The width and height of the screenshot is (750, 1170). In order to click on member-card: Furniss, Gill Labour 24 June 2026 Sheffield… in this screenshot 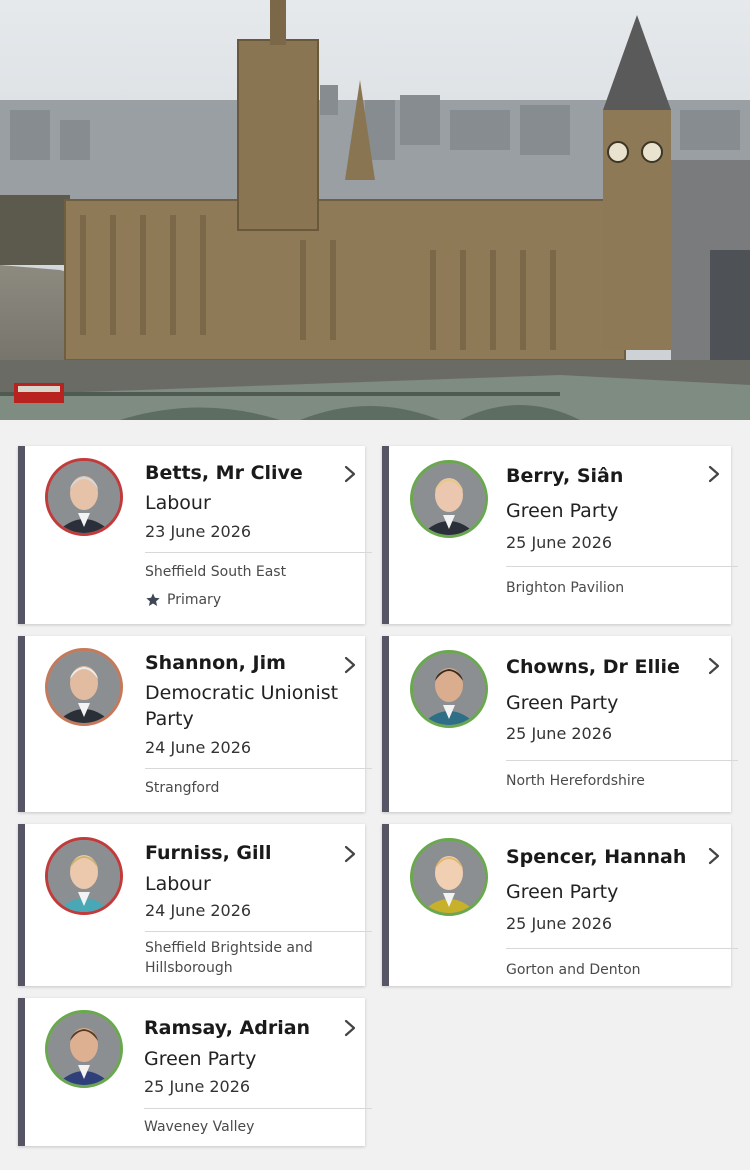, I will do `click(195, 905)`.